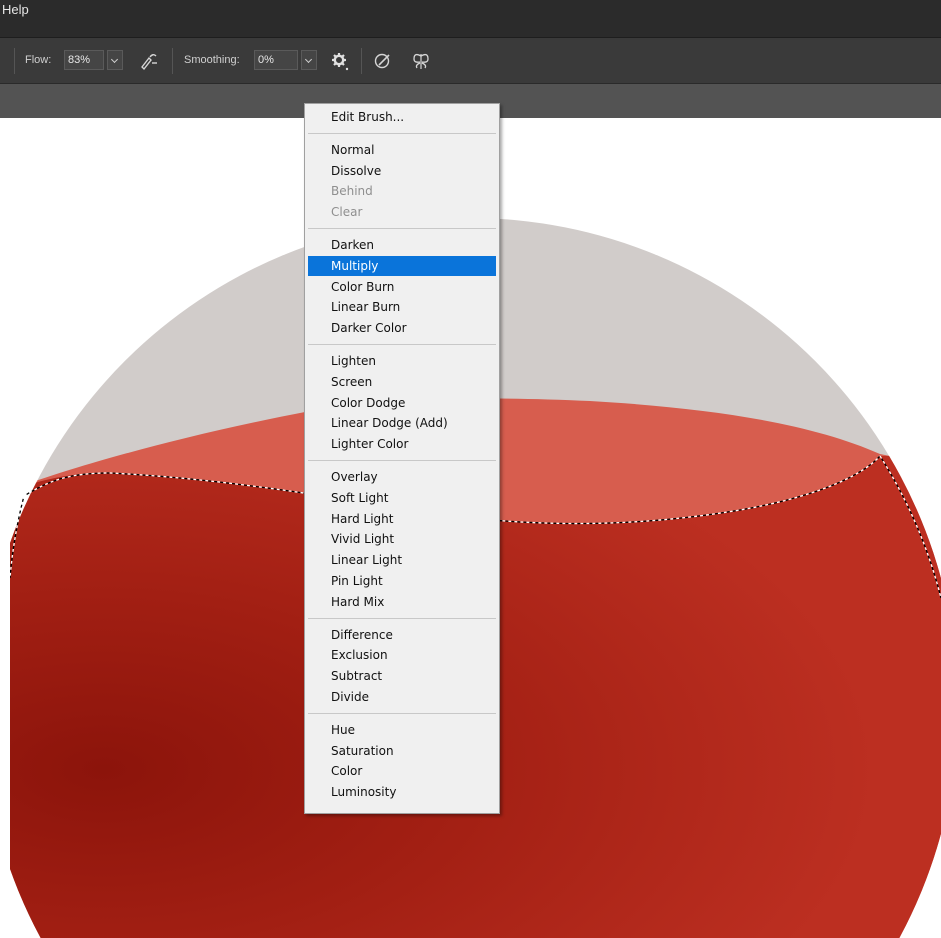  What do you see at coordinates (115, 60) in the screenshot?
I see `flow-dropdown-button` at bounding box center [115, 60].